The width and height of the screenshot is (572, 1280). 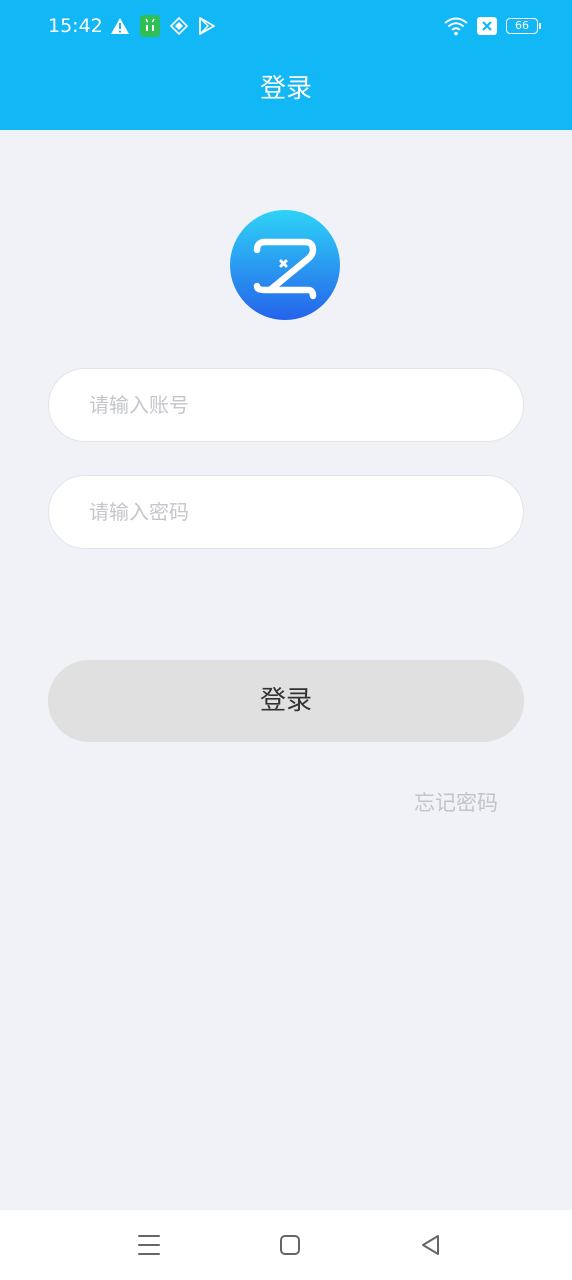 I want to click on android-app-icon, so click(x=150, y=26).